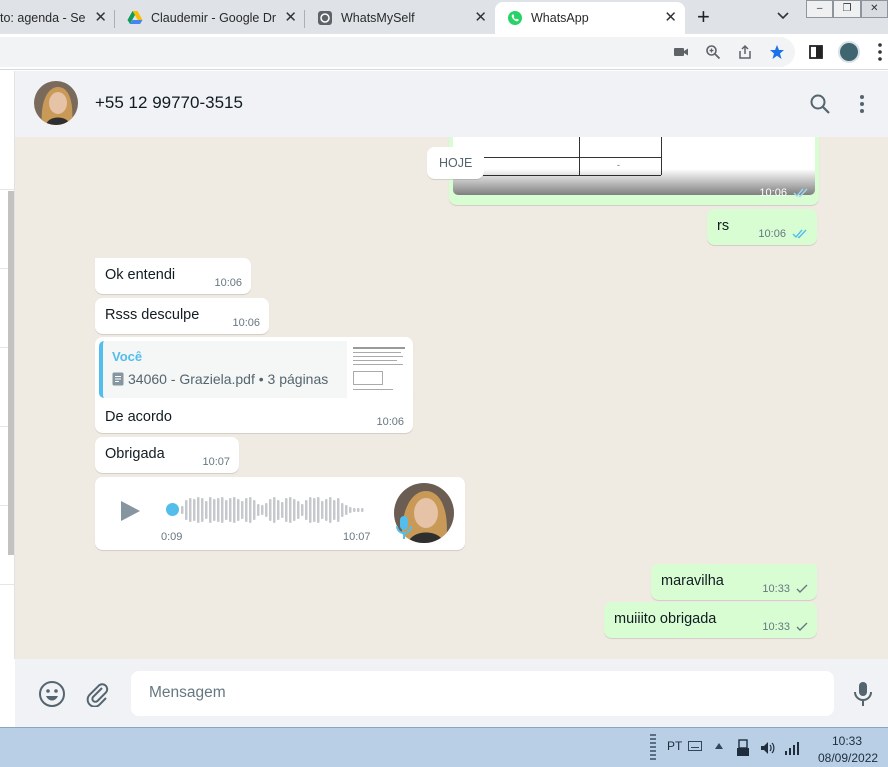 The image size is (888, 767). Describe the element at coordinates (674, 746) in the screenshot. I see `language-indicator: PT` at that location.